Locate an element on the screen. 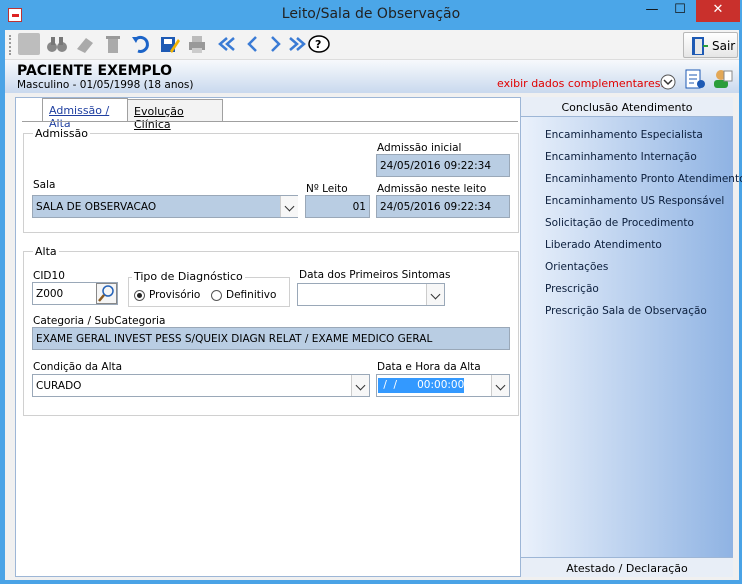  definitivo-label: Definitivo is located at coordinates (251, 295).